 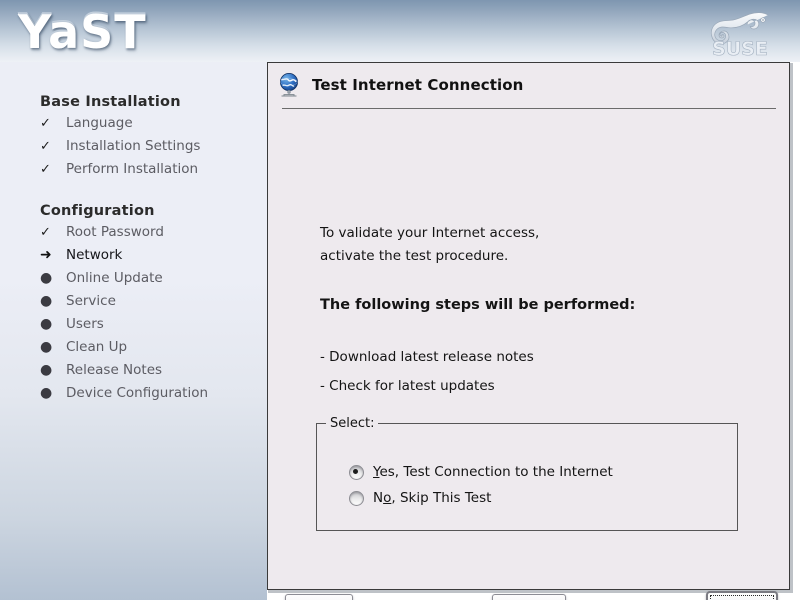 I want to click on sidebar-item-label: Service, so click(x=91, y=301).